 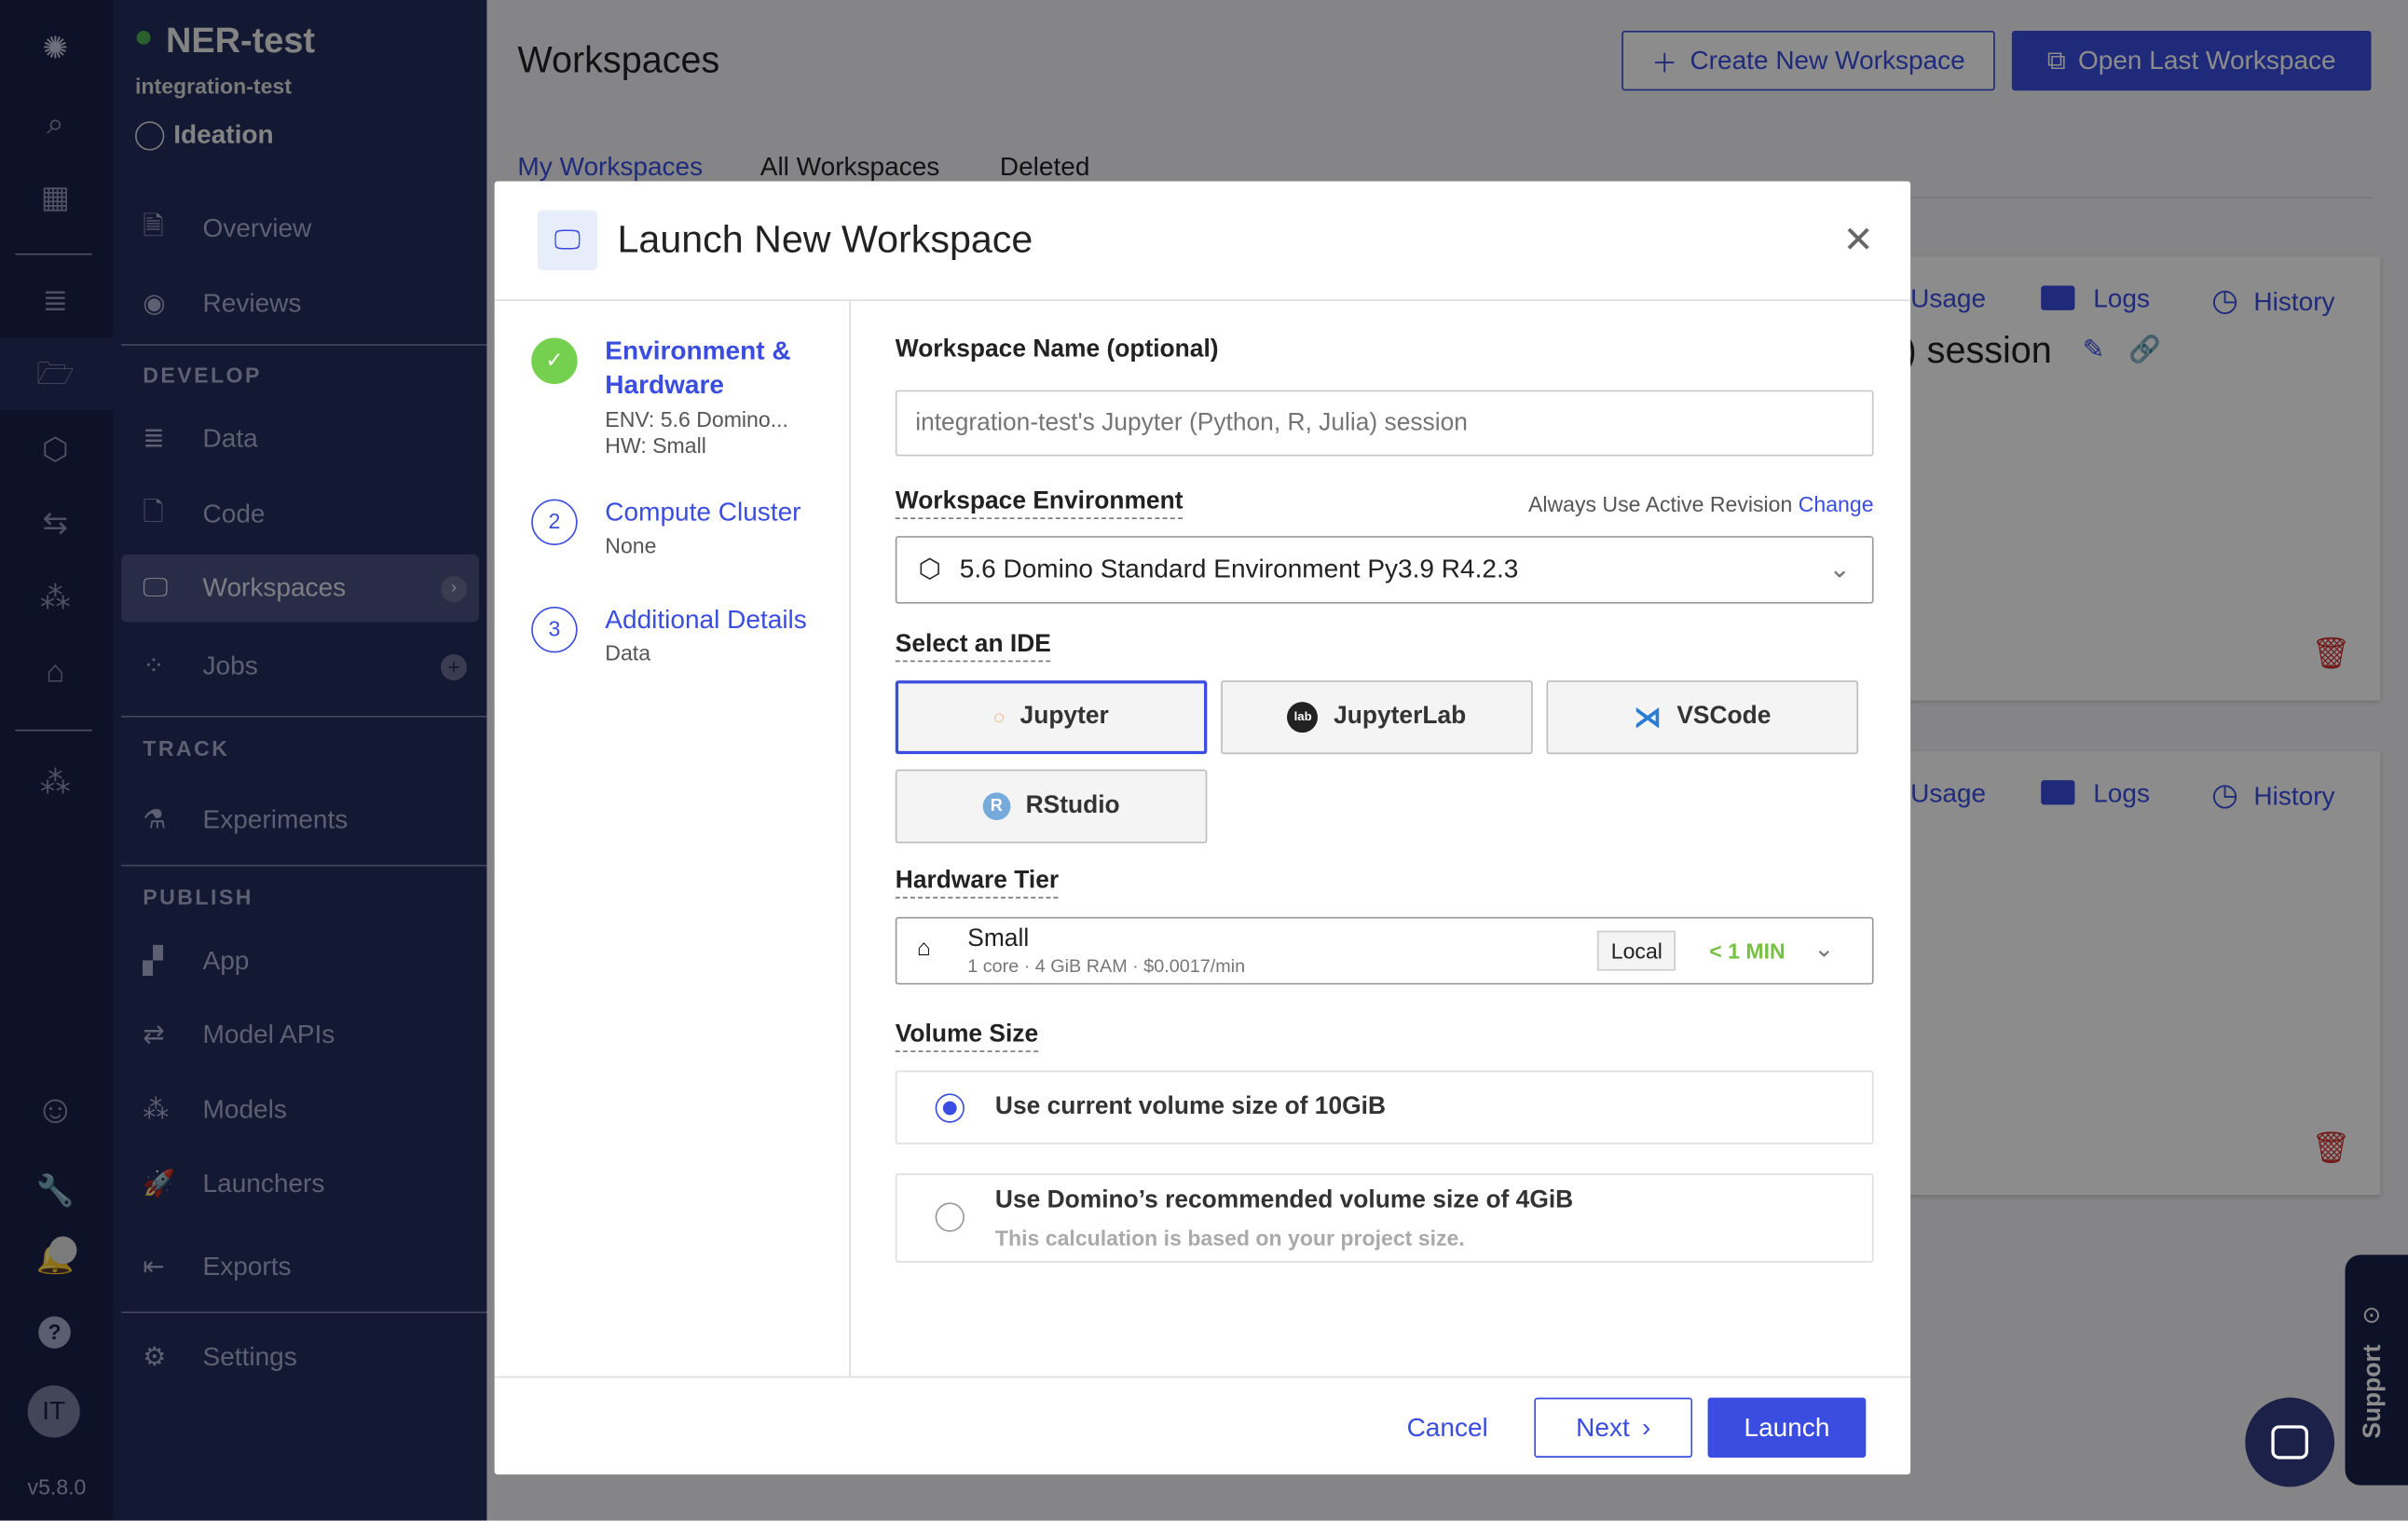 What do you see at coordinates (554, 629) in the screenshot?
I see `step-number: 3` at bounding box center [554, 629].